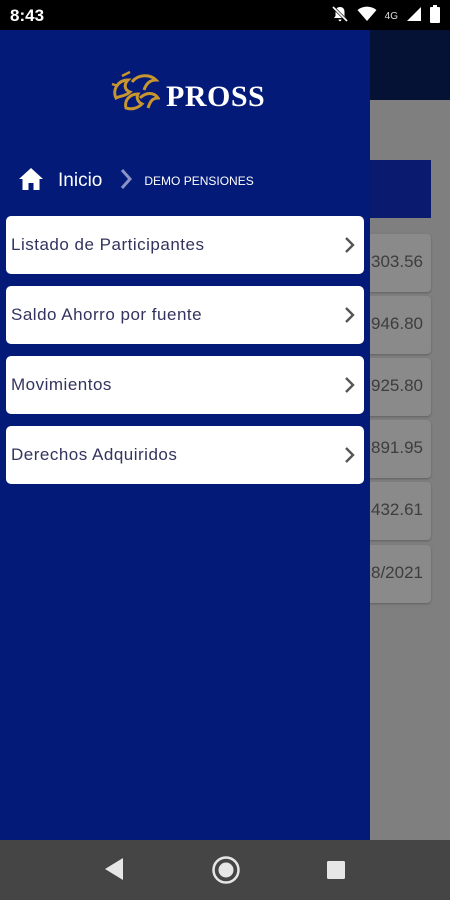 The image size is (450, 900). Describe the element at coordinates (216, 96) in the screenshot. I see `logo-text: PROSS` at that location.